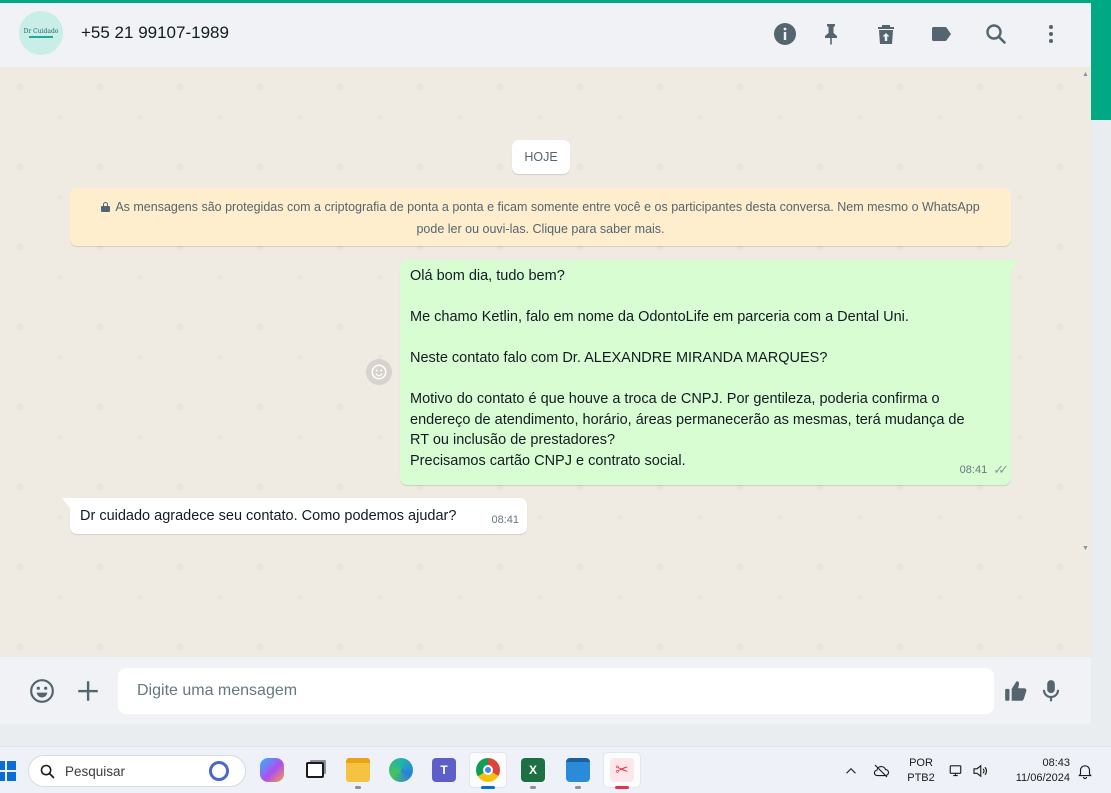  I want to click on onedrive-offline-icon, so click(881, 770).